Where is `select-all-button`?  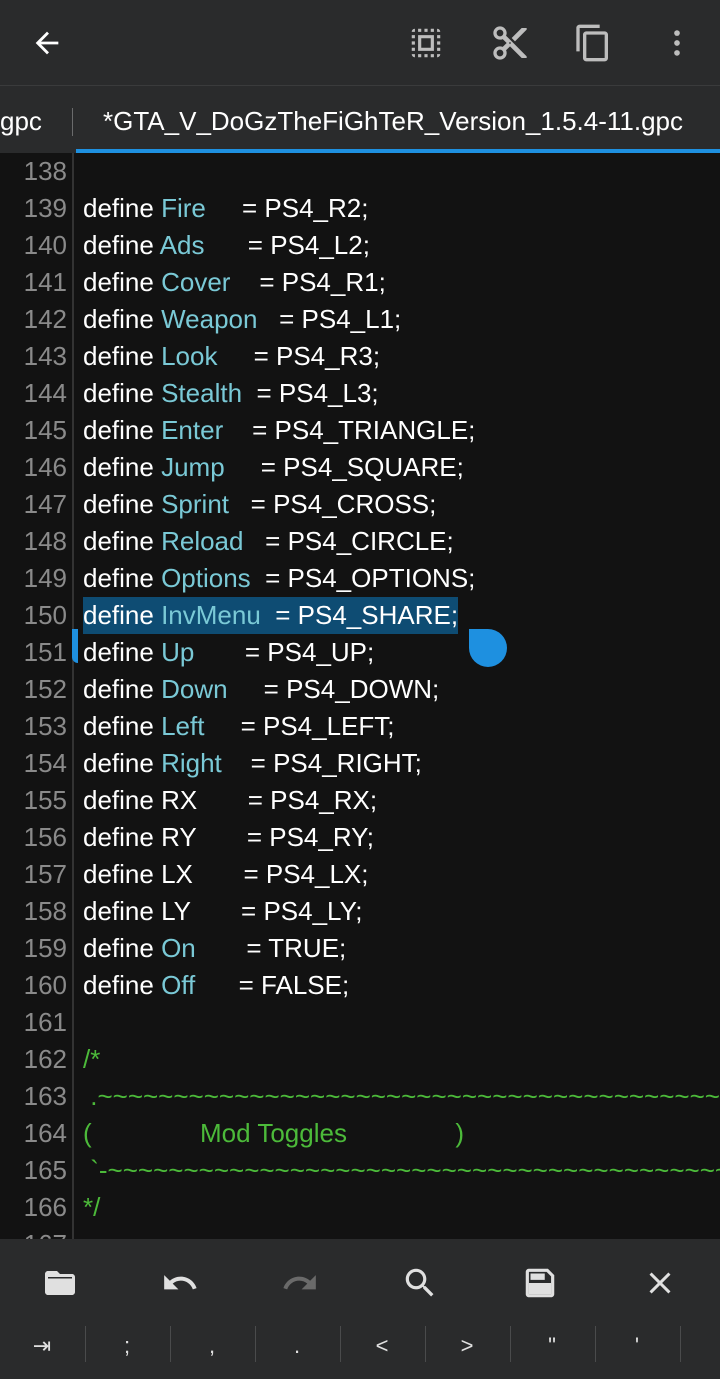
select-all-button is located at coordinates (426, 43).